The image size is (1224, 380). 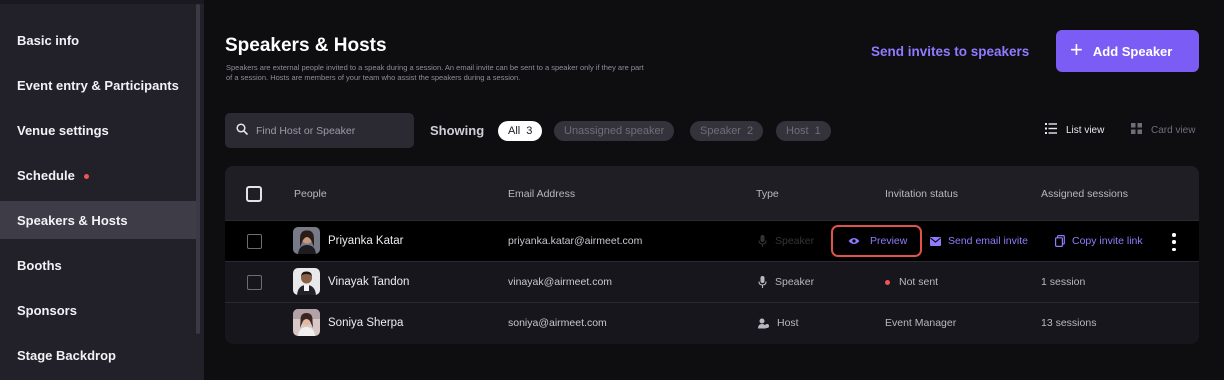 What do you see at coordinates (575, 241) in the screenshot?
I see `person-email: priyanka.katar@airmeet.com` at bounding box center [575, 241].